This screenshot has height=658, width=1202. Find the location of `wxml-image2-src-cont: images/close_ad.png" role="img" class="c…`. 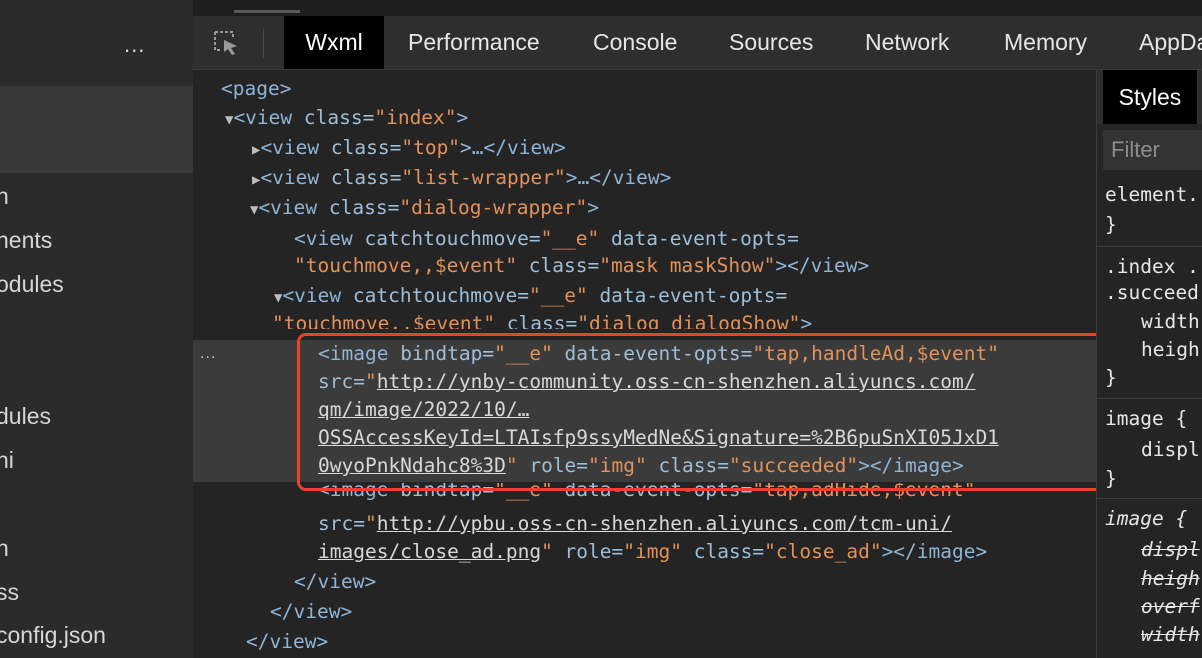

wxml-image2-src-cont: images/close_ad.png" role="img" class="c… is located at coordinates (652, 552).